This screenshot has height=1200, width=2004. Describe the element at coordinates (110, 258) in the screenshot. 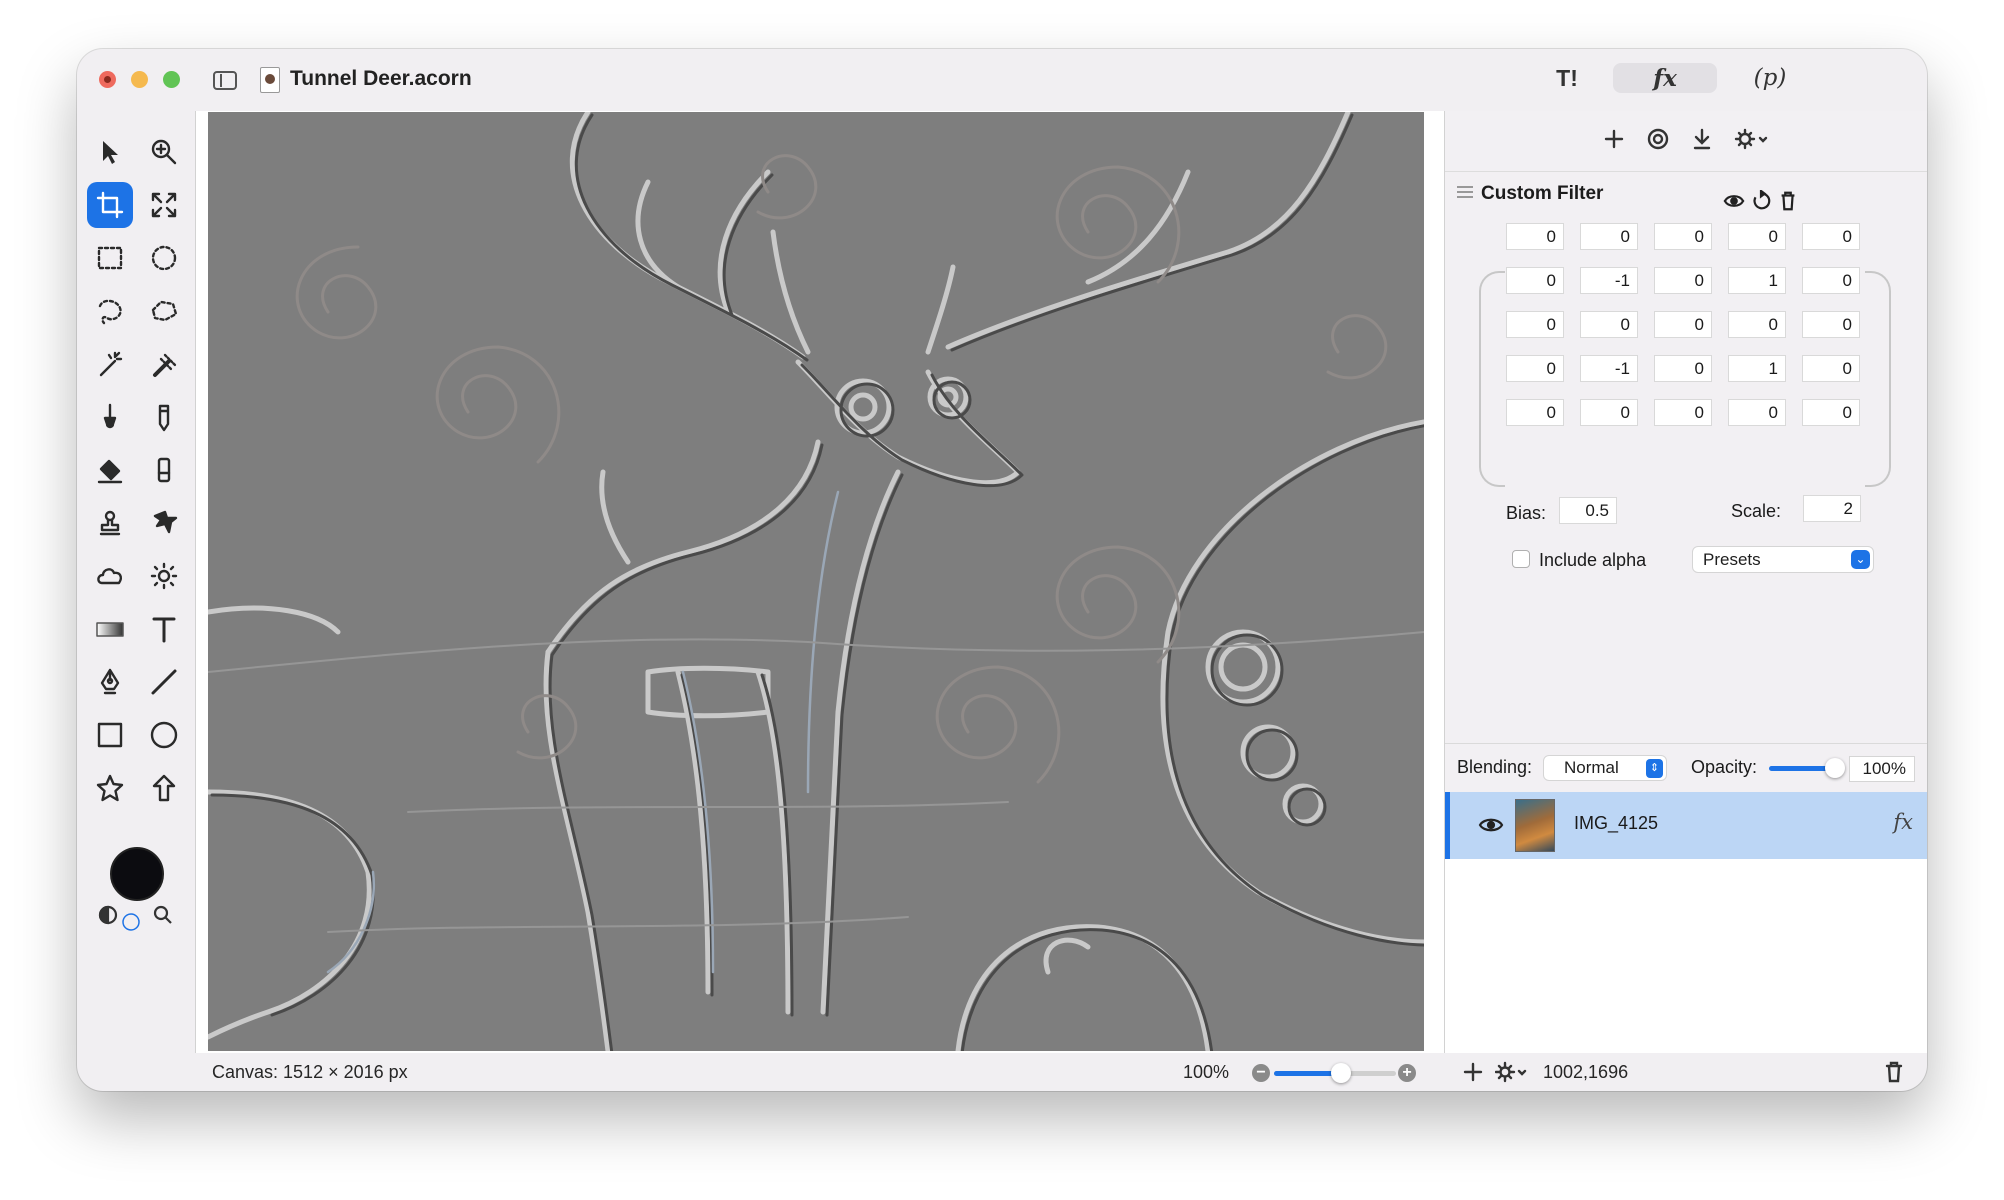

I see `rect-select-button` at that location.